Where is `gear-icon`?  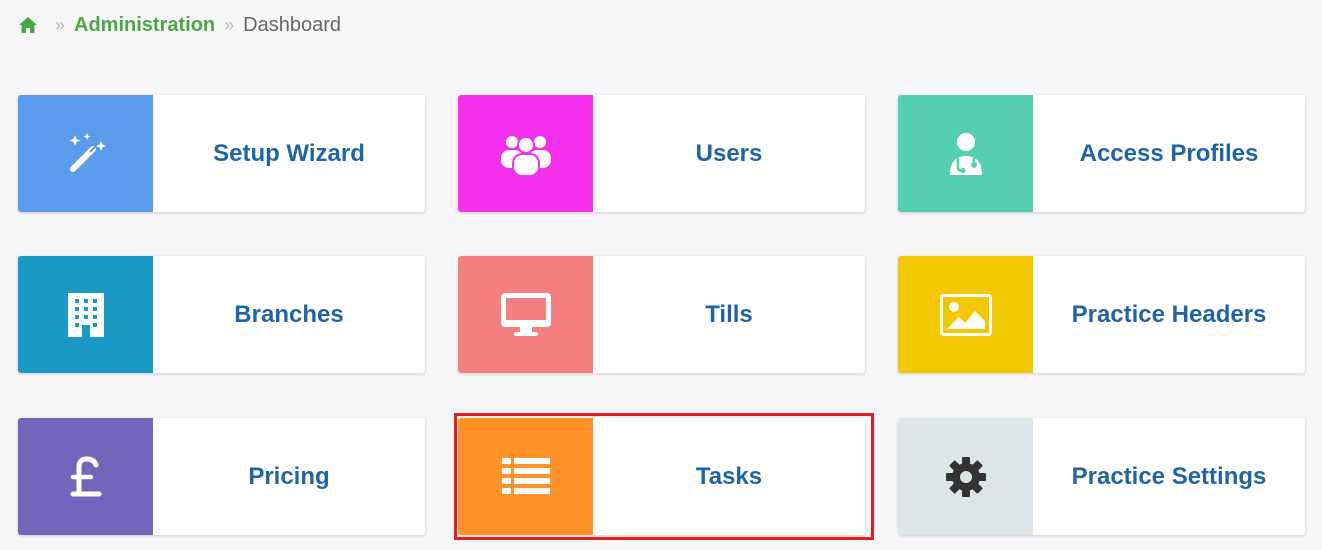 gear-icon is located at coordinates (965, 476).